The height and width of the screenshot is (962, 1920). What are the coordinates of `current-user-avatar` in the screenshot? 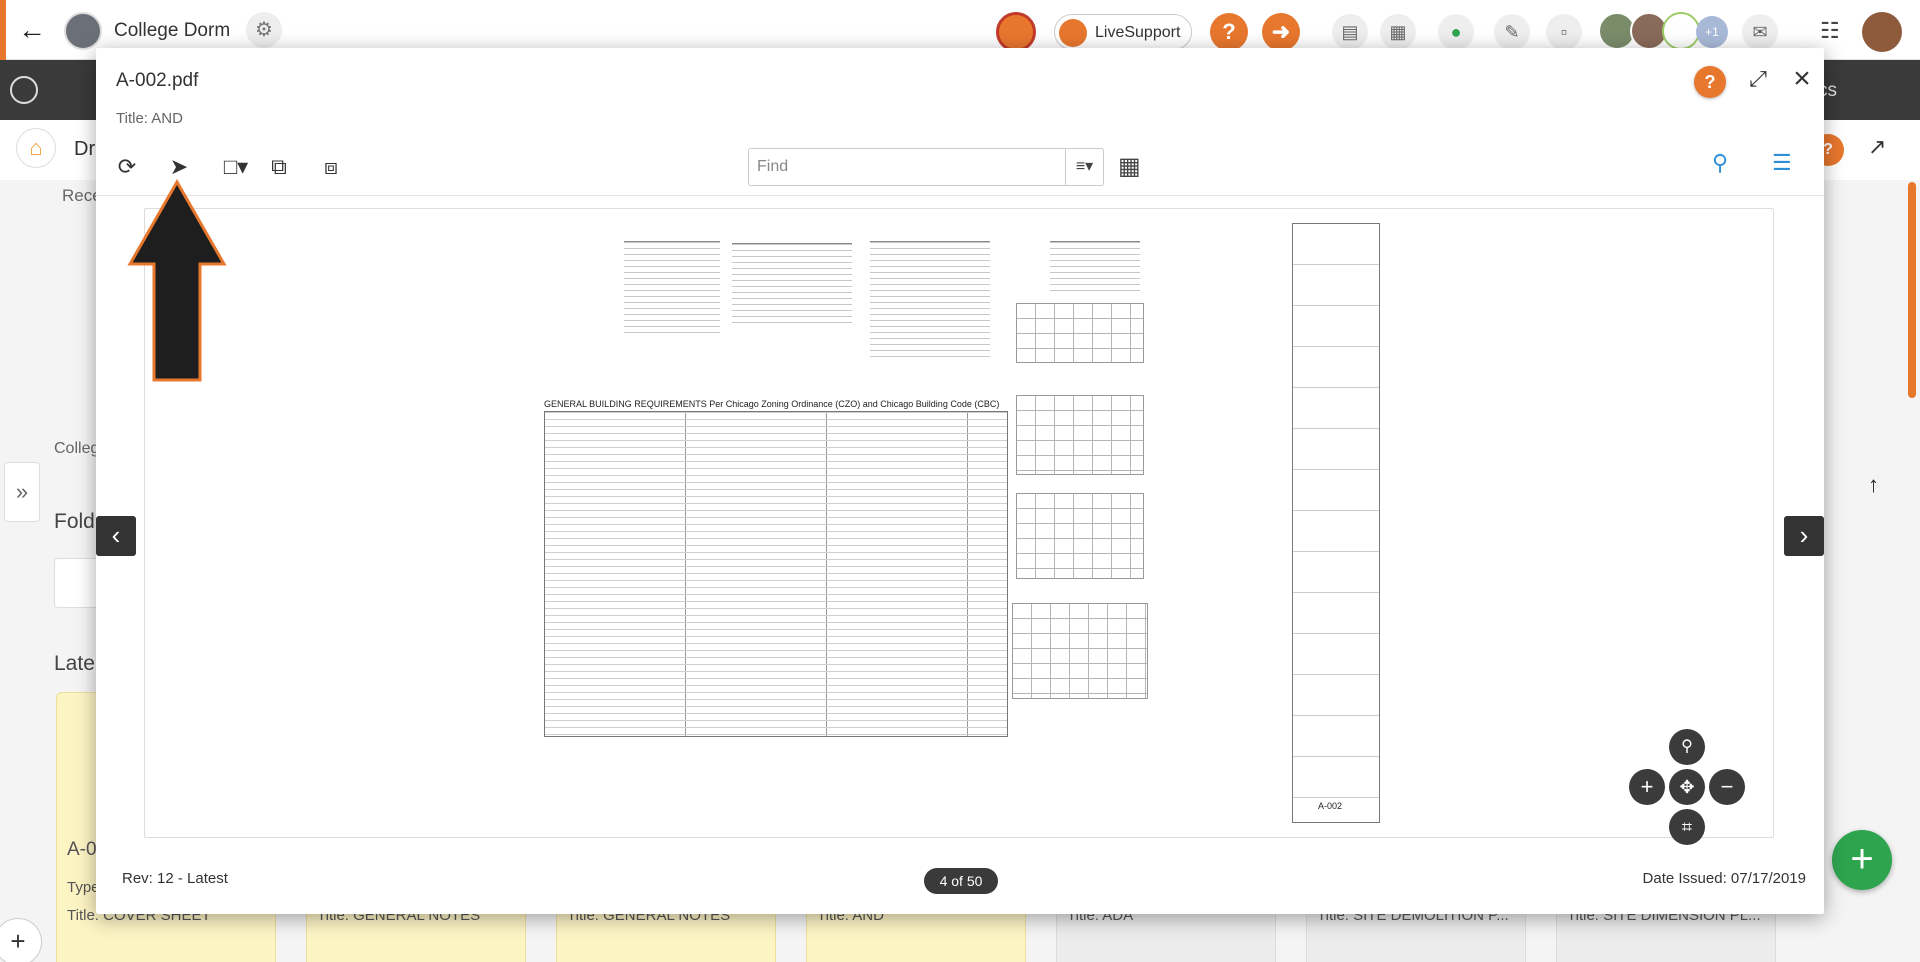 It's located at (1882, 32).